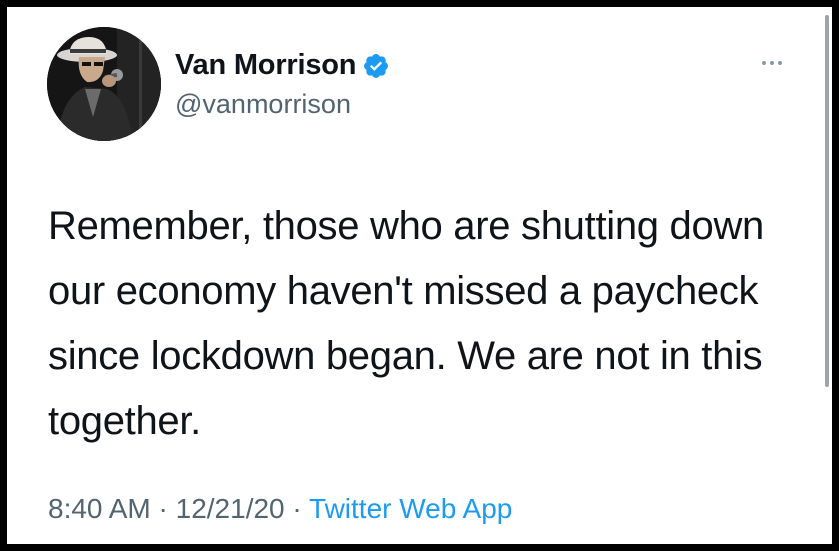  I want to click on tweet-metadata: 8:40 AM · 12/21/20 · Twitter Web App, so click(280, 509).